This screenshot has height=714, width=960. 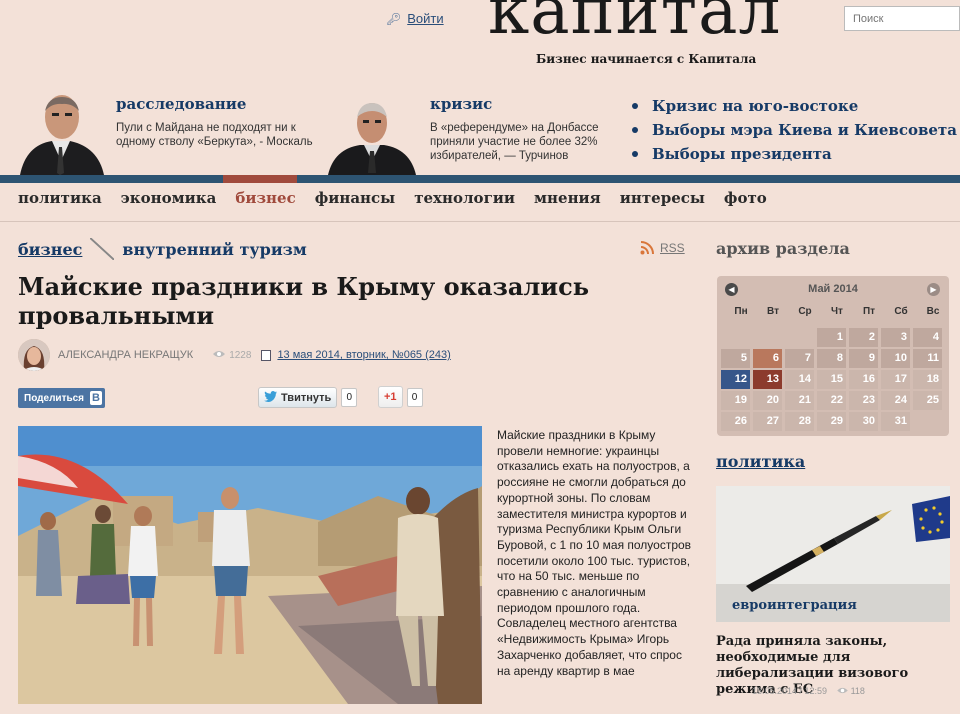 I want to click on google-plus-icon: +1, so click(x=390, y=397).